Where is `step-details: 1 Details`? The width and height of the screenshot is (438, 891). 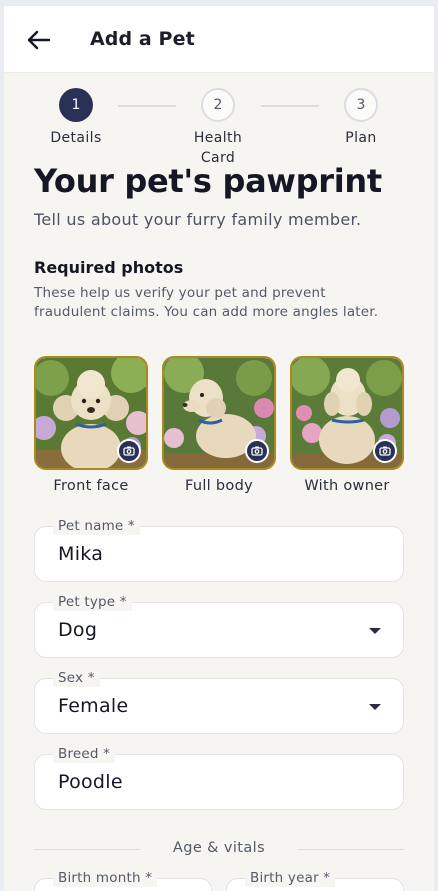
step-details: 1 Details is located at coordinates (76, 118).